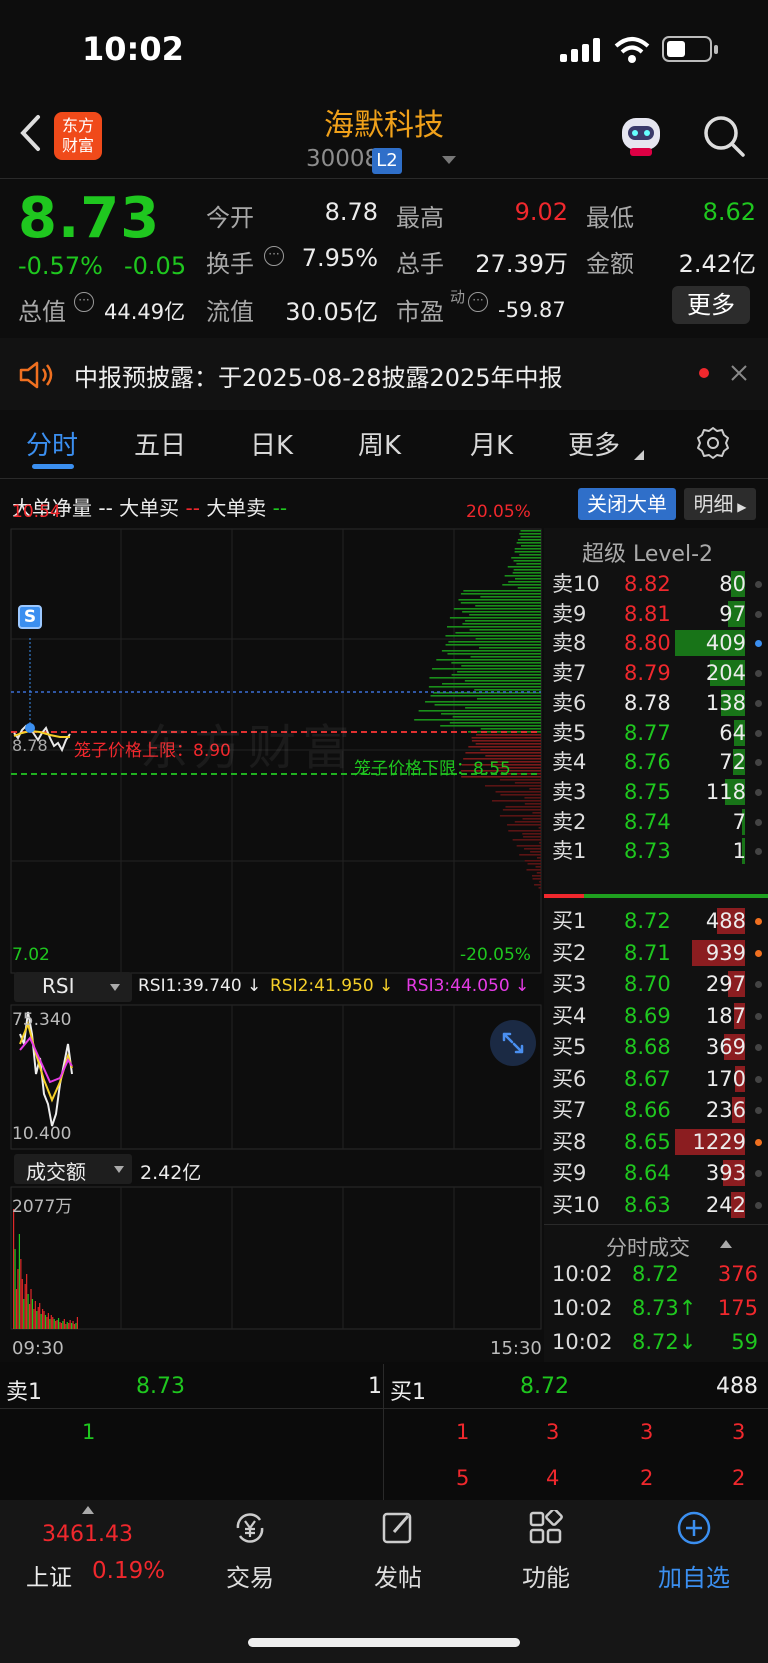 This screenshot has width=768, height=1663. I want to click on bid-row: 买8 8.65 1229, so click(660, 1142).